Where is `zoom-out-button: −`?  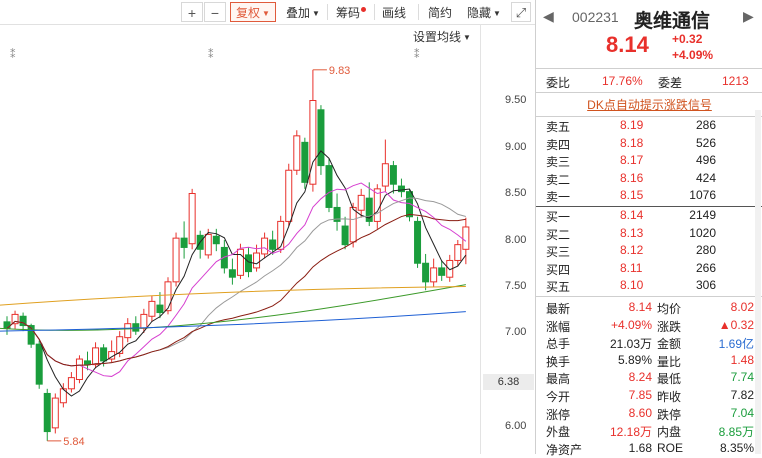 zoom-out-button: − is located at coordinates (215, 12).